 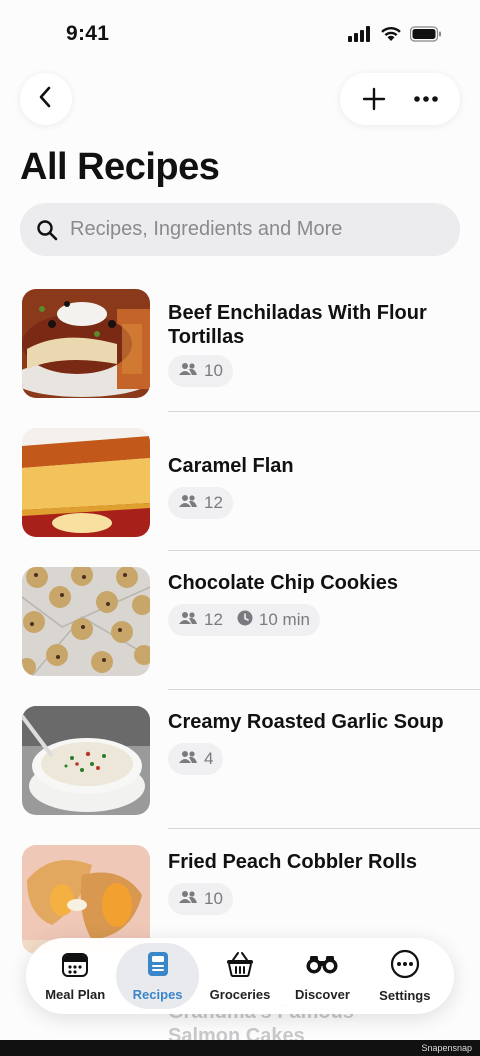 I want to click on back-button, so click(x=46, y=99).